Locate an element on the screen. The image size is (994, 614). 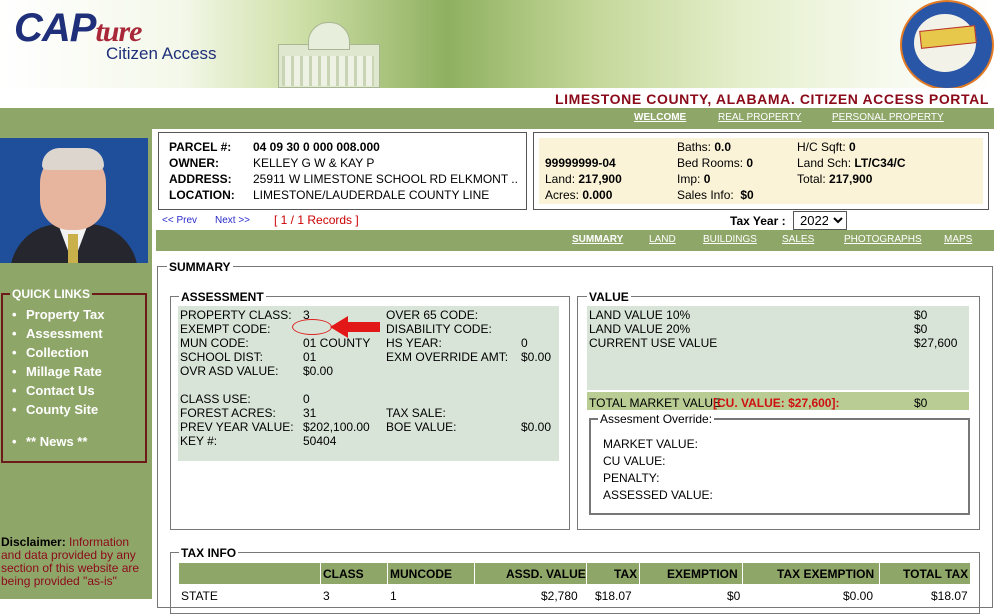
ovr-asd-label: OVR ASD VALUE: is located at coordinates (229, 371).